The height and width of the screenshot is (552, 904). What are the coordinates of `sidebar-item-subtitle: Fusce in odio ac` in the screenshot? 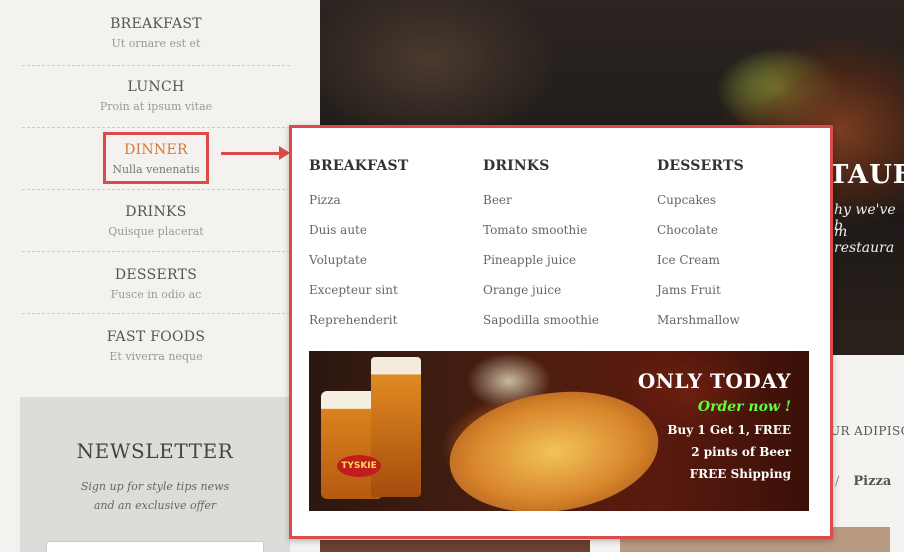 It's located at (156, 294).